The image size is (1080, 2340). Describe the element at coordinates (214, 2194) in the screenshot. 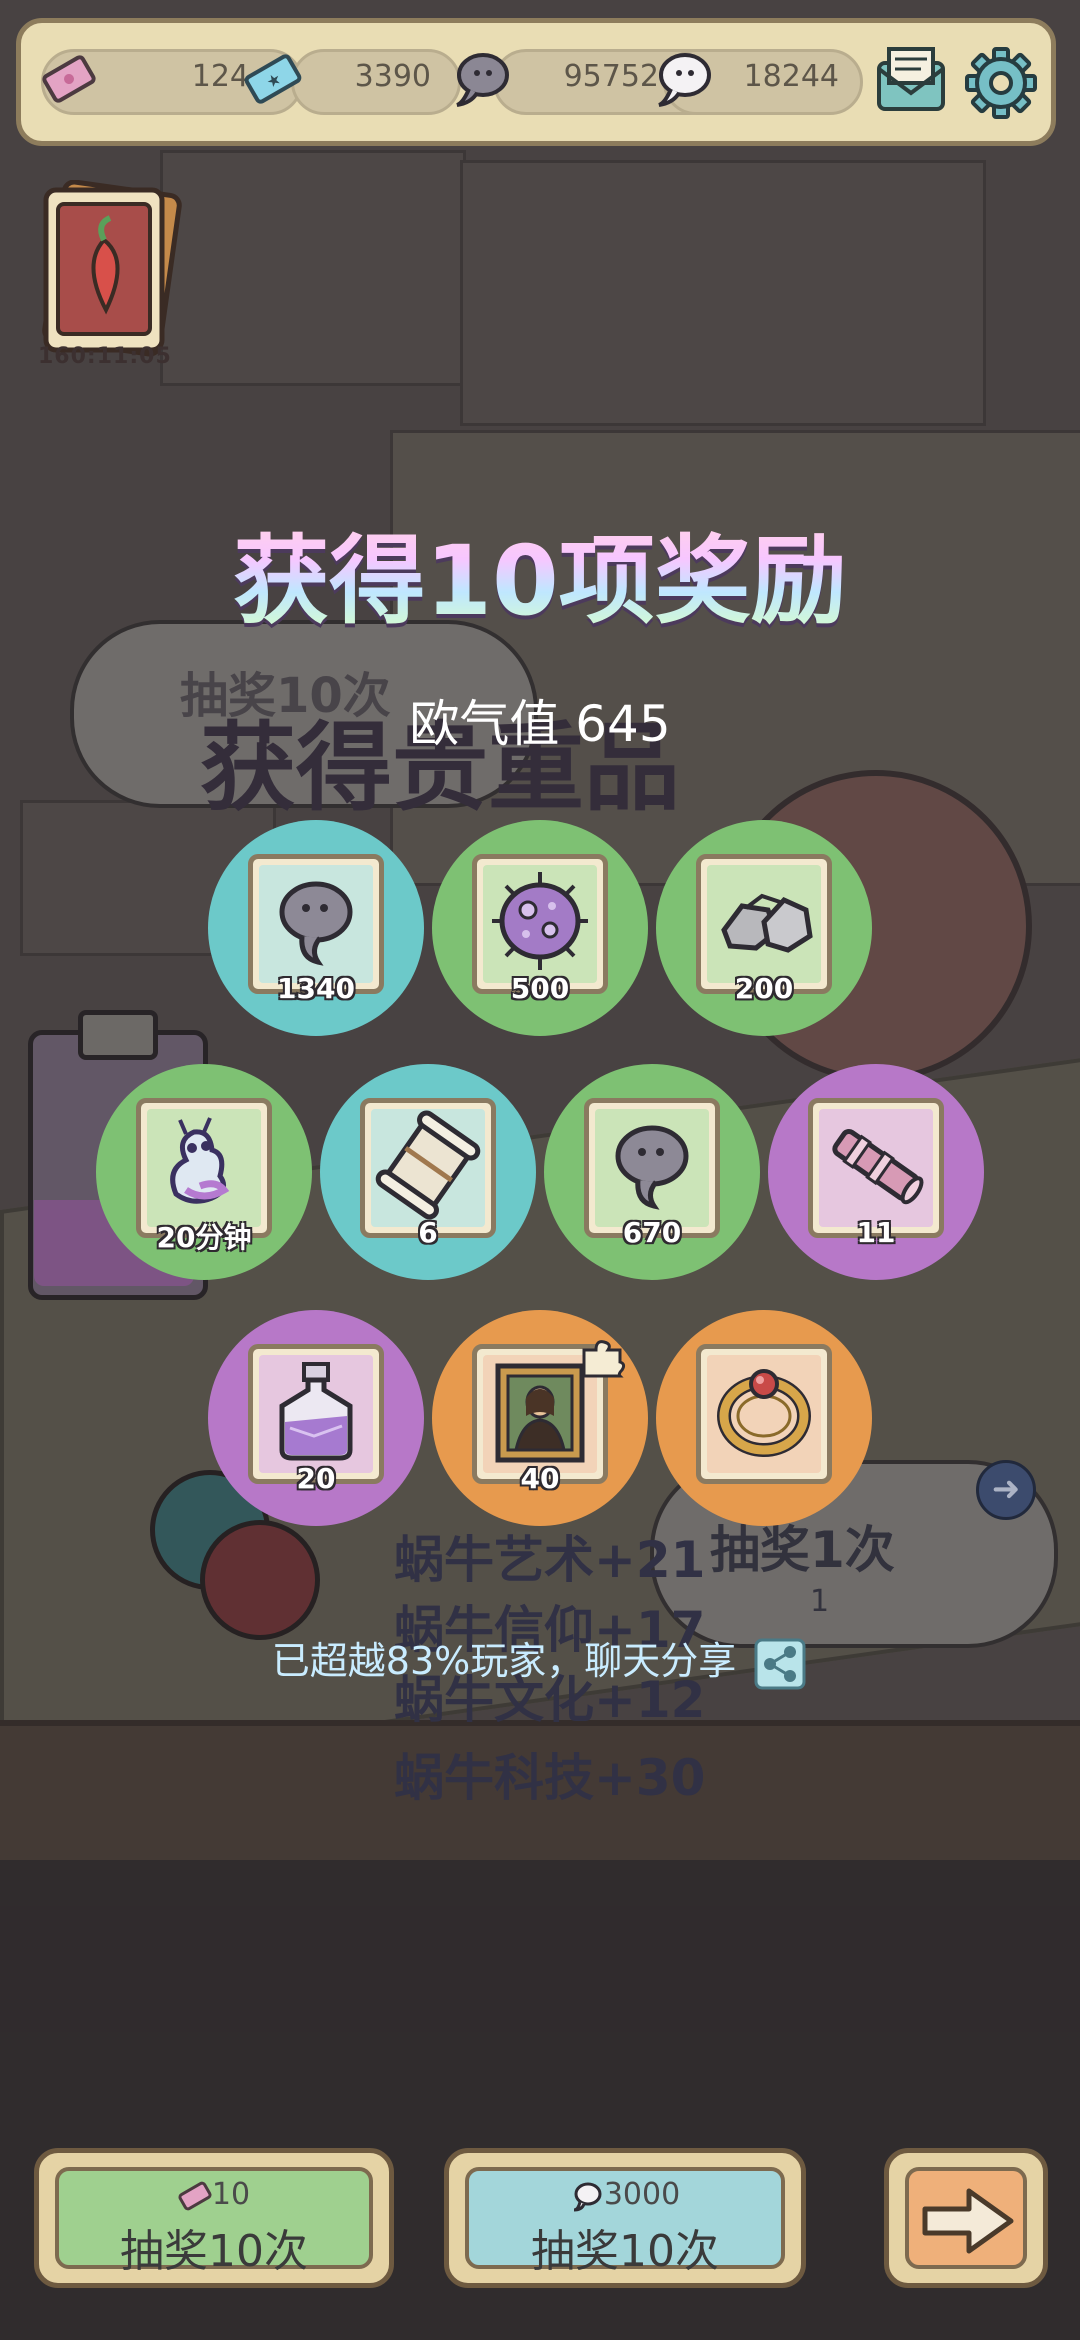

I see `button-cost: 10` at that location.